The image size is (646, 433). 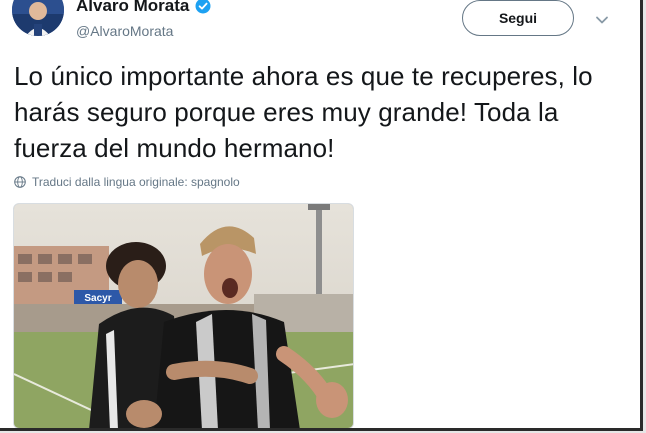 I want to click on banner-text: Sacyr, so click(x=97, y=298).